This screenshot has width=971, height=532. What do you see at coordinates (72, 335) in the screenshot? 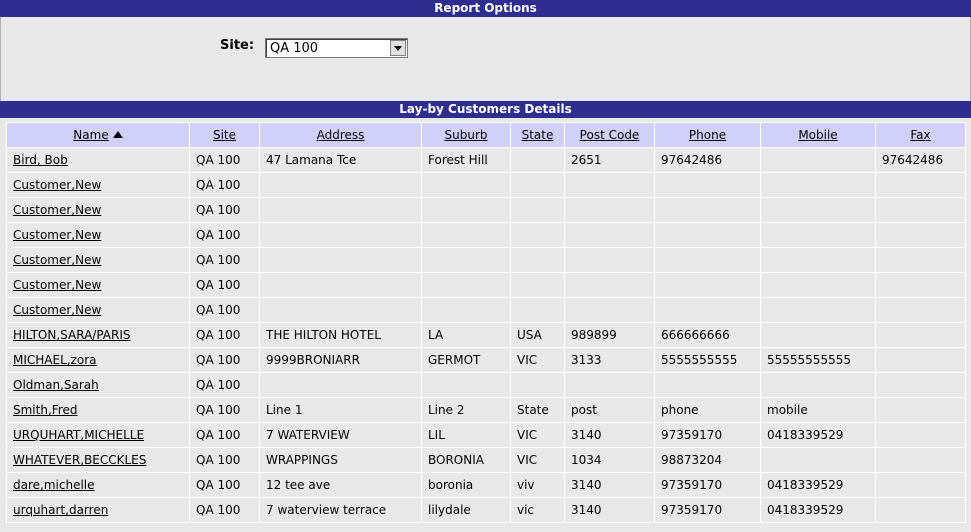
I see `customer-name-link: HILTON,SARA/PARIS` at bounding box center [72, 335].